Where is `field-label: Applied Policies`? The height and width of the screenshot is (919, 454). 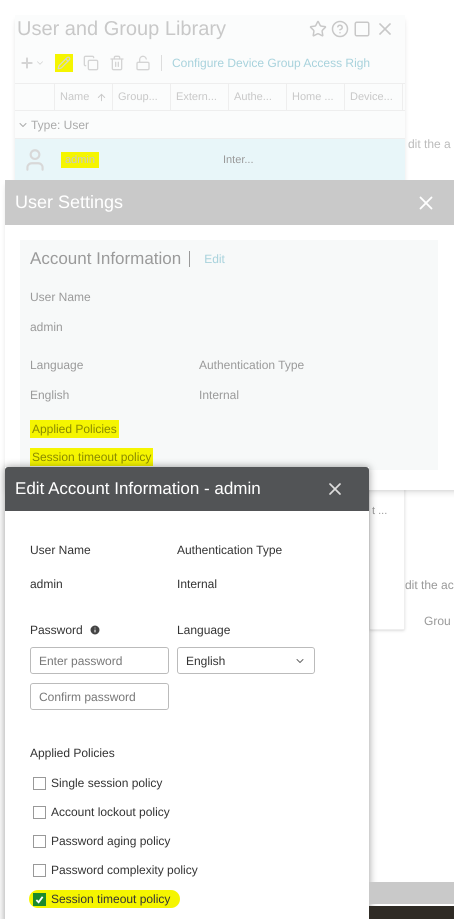 field-label: Applied Policies is located at coordinates (74, 429).